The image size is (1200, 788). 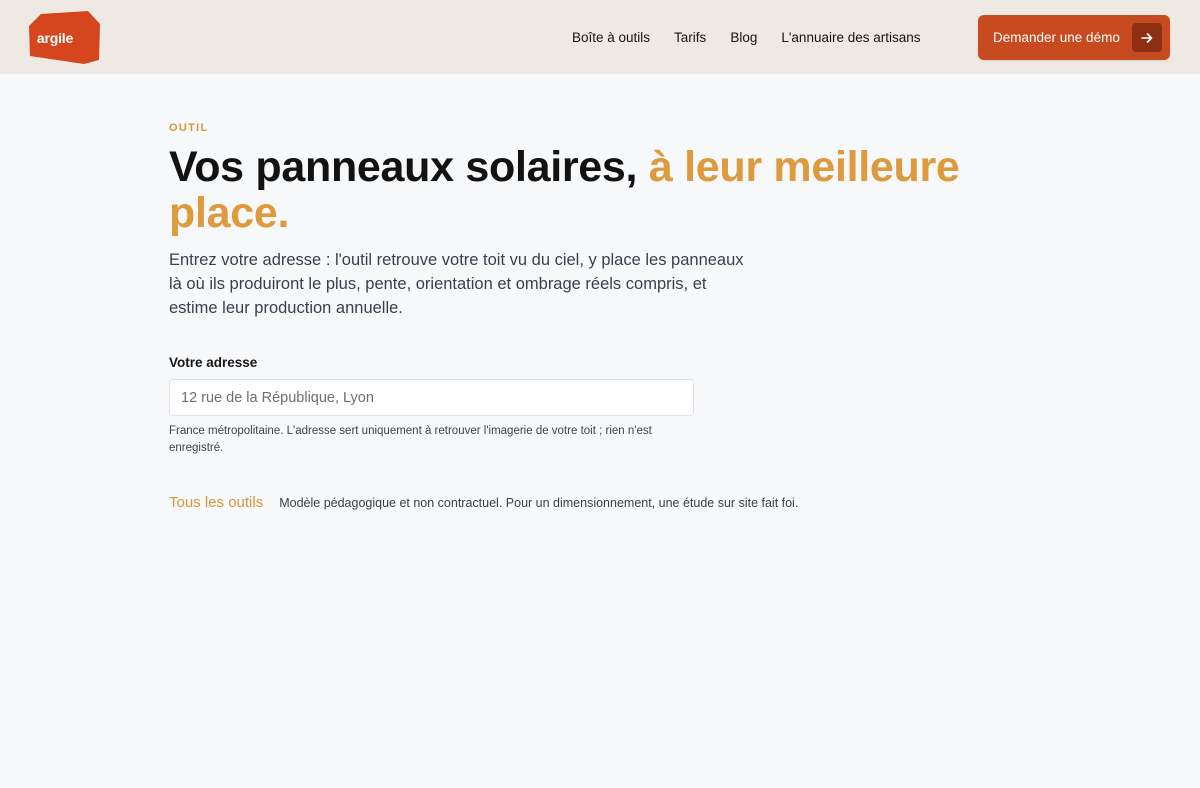 I want to click on request-demo-label: Demander une démo, so click(x=1056, y=37).